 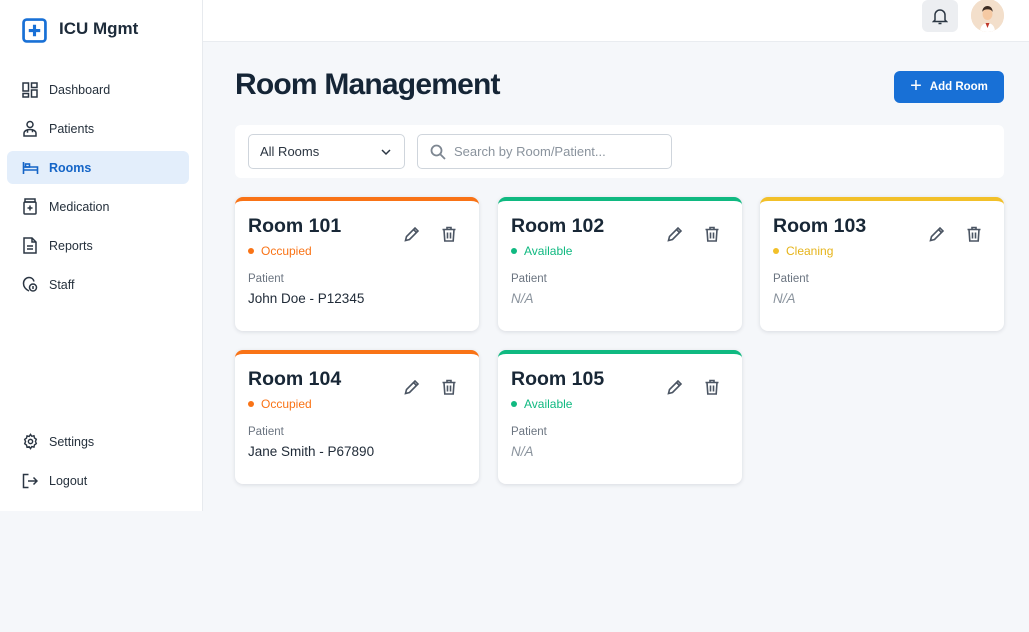 What do you see at coordinates (98, 284) in the screenshot?
I see `sidebar-item-staff: Staff` at bounding box center [98, 284].